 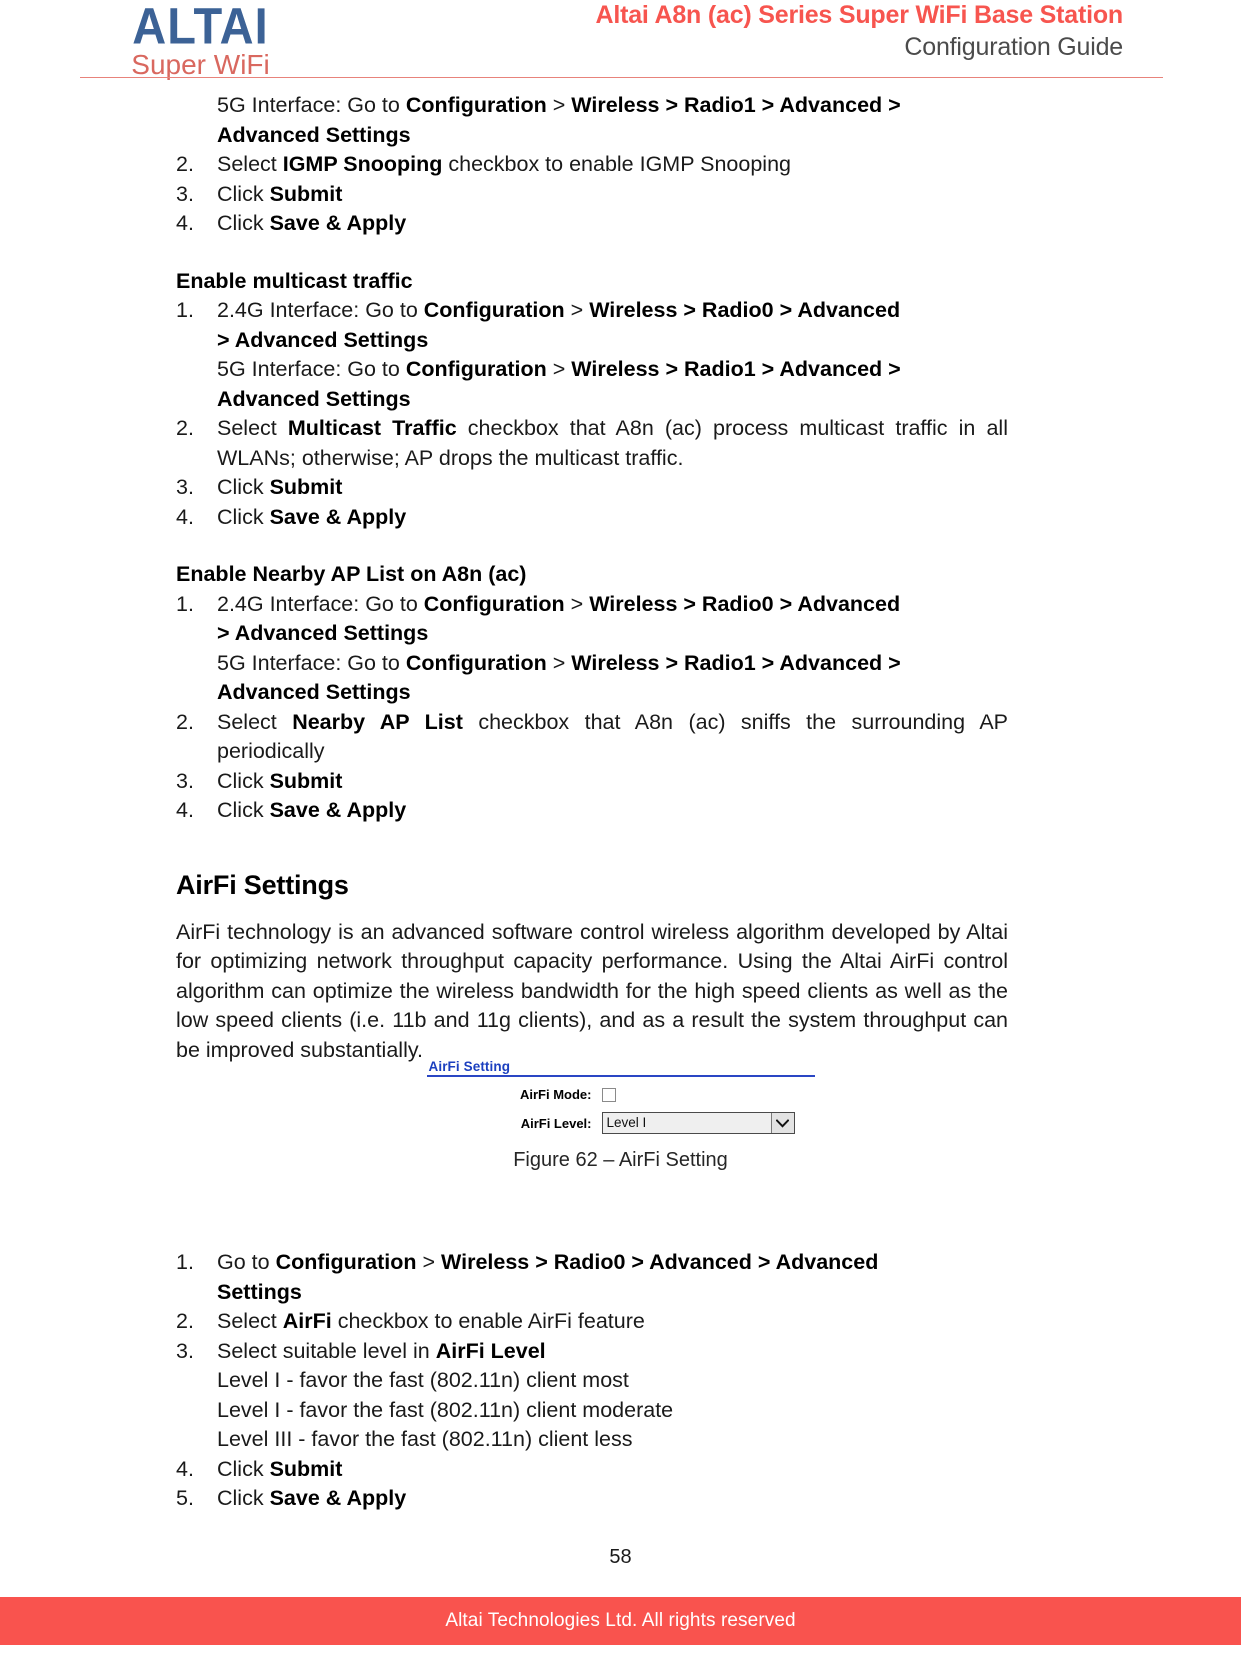 I want to click on multicast-item1-line2: > Advanced Settings, so click(x=612, y=341).